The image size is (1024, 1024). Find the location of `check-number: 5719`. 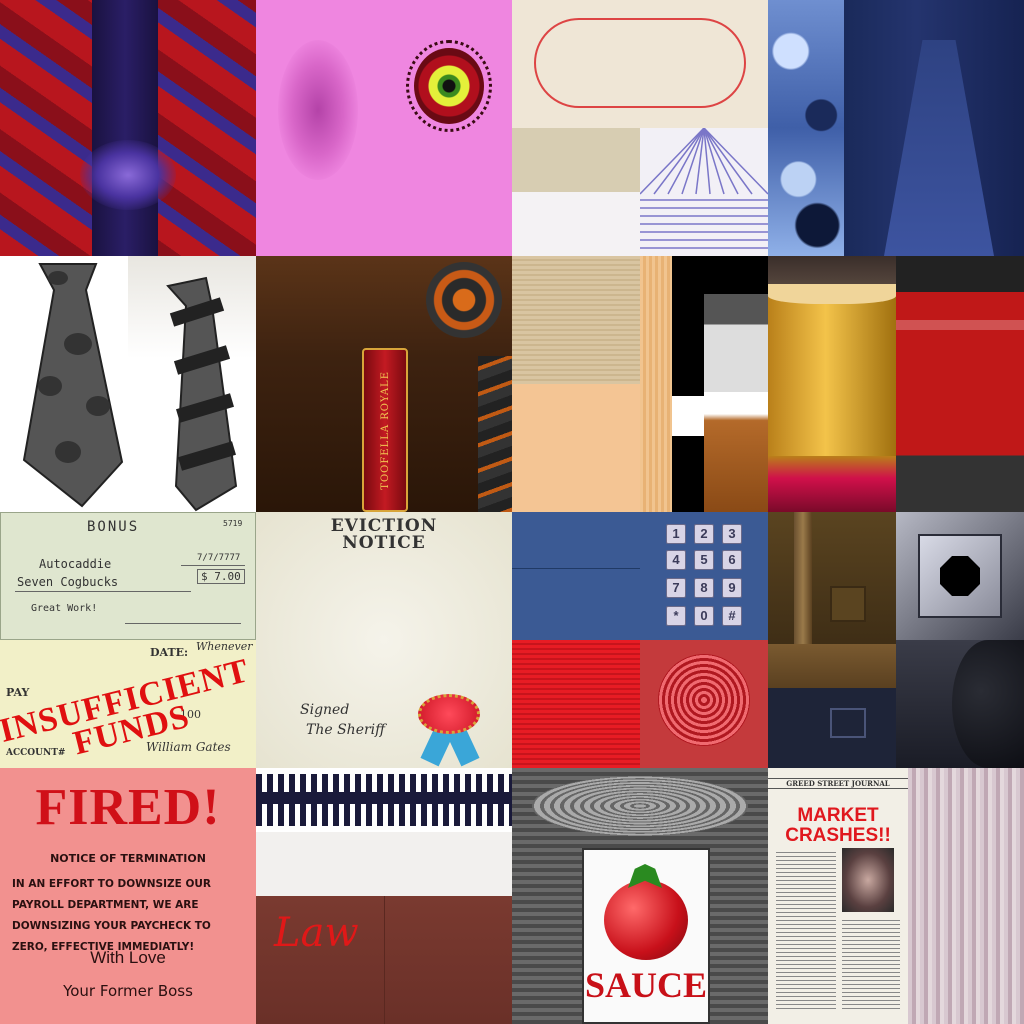

check-number: 5719 is located at coordinates (233, 523).